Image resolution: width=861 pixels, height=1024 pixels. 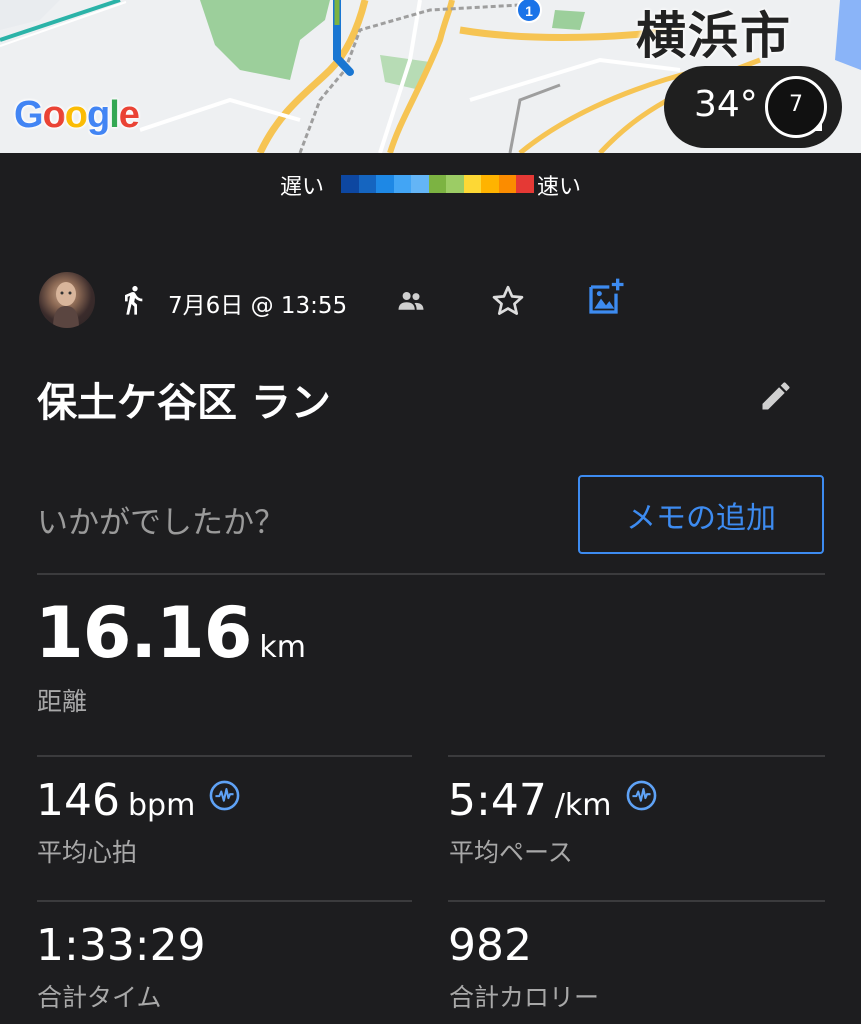 What do you see at coordinates (776, 396) in the screenshot?
I see `pencil-icon` at bounding box center [776, 396].